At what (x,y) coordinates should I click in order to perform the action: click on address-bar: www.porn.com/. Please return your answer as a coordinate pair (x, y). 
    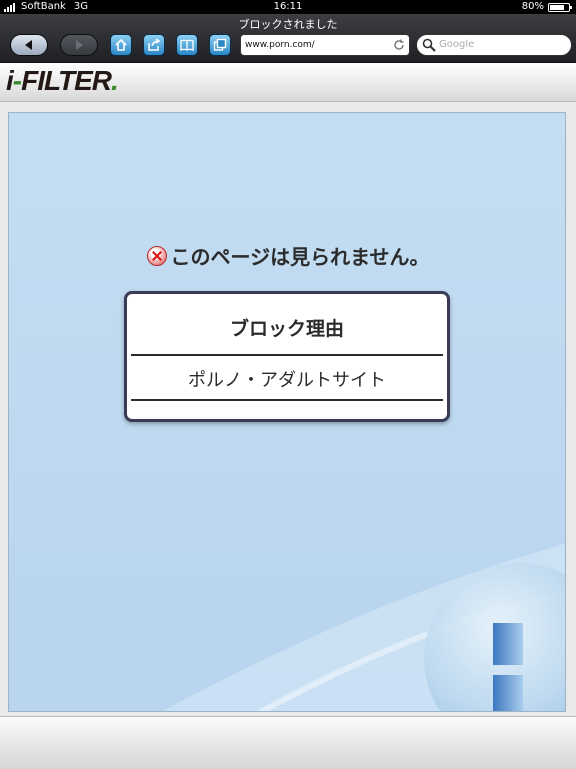
    Looking at the image, I should click on (325, 45).